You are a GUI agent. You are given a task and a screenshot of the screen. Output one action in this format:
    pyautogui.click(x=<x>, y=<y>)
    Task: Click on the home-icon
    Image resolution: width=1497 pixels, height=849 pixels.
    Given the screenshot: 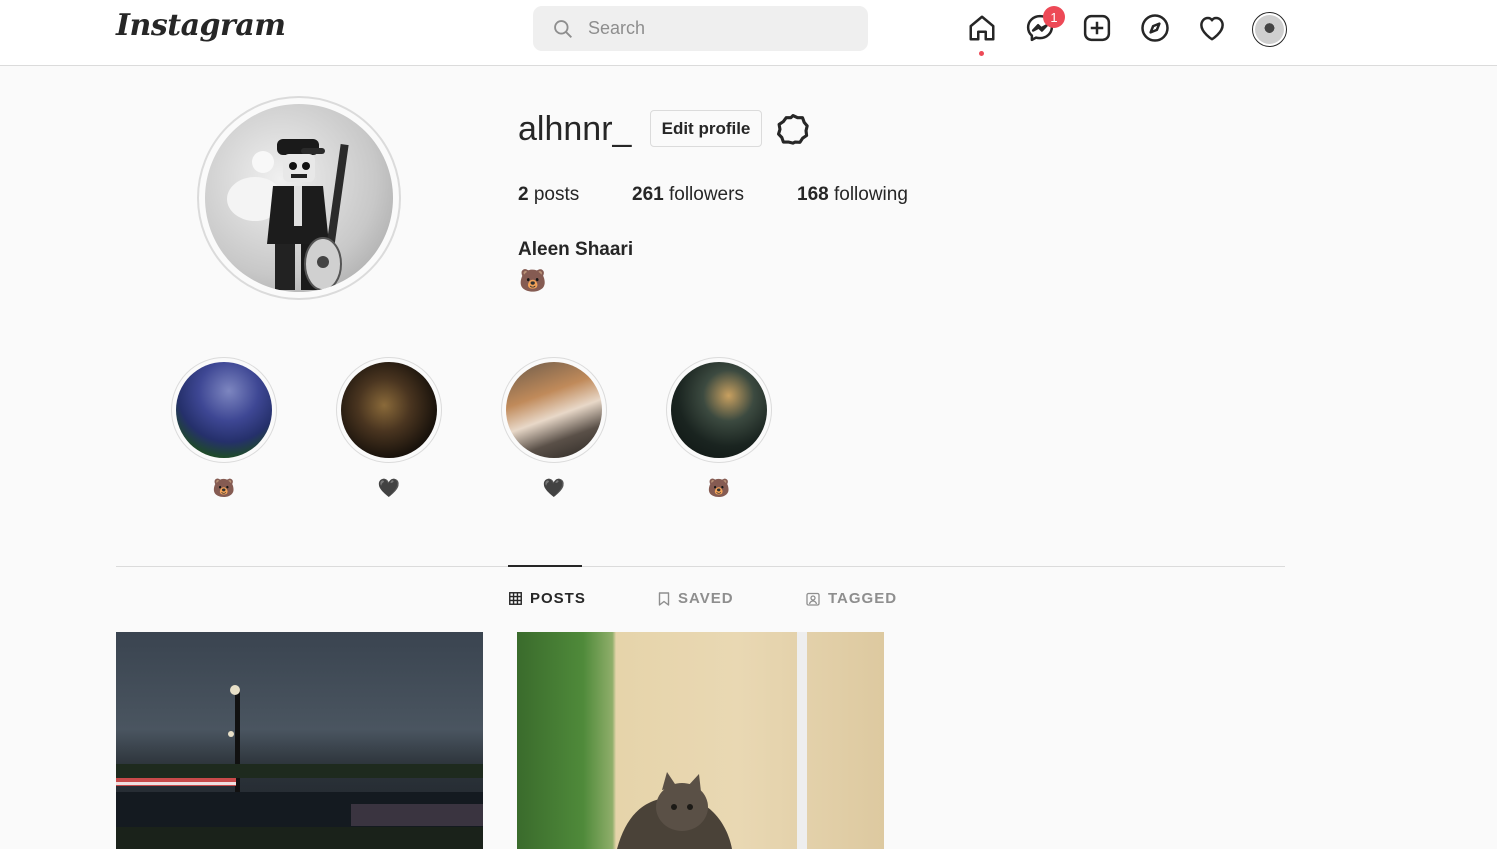 What is the action you would take?
    pyautogui.click(x=982, y=28)
    